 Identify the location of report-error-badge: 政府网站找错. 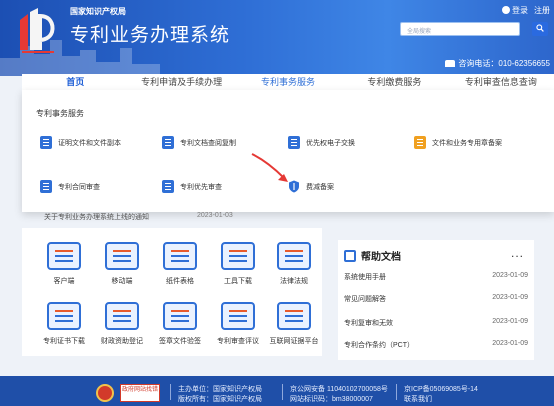
(140, 393).